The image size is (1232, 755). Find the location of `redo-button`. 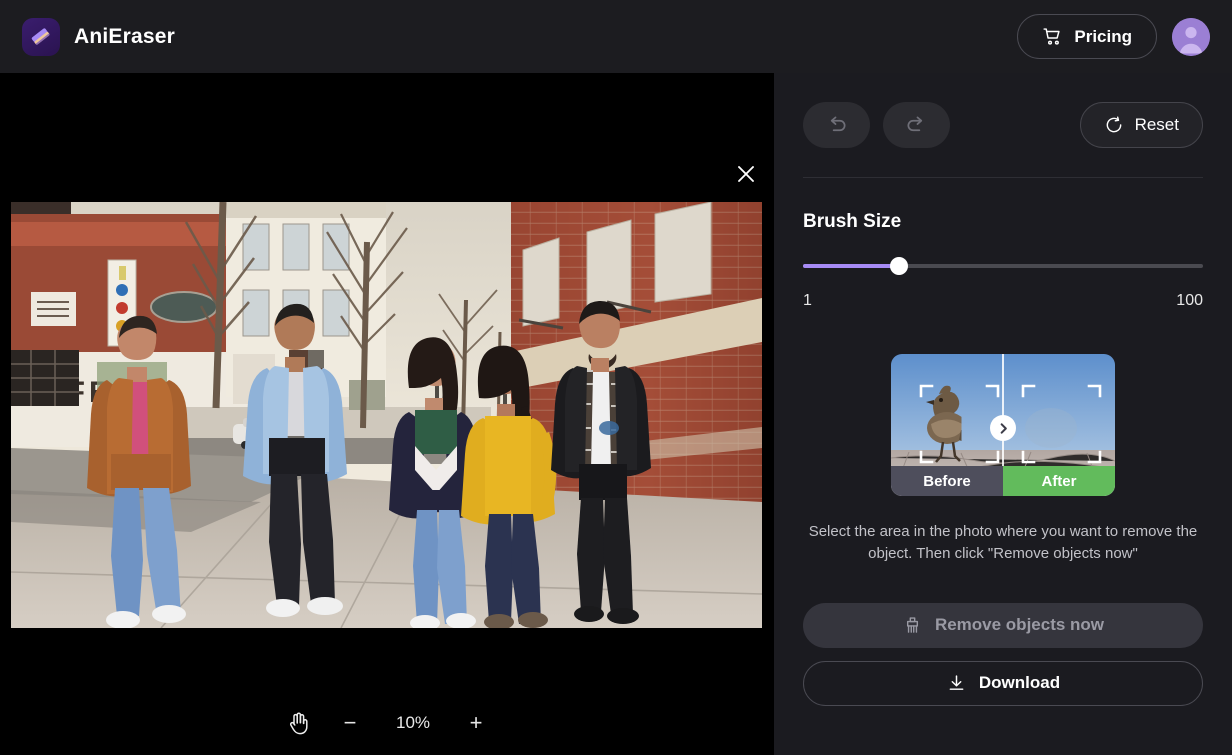

redo-button is located at coordinates (916, 125).